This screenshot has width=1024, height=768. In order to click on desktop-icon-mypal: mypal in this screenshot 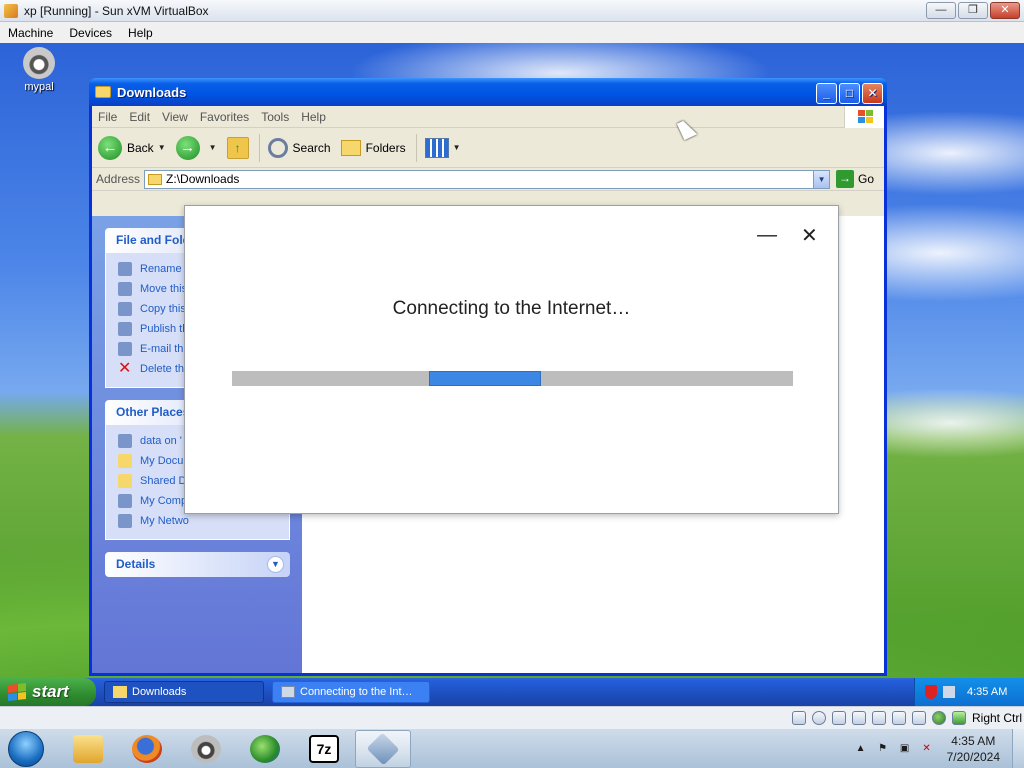, I will do `click(39, 70)`.